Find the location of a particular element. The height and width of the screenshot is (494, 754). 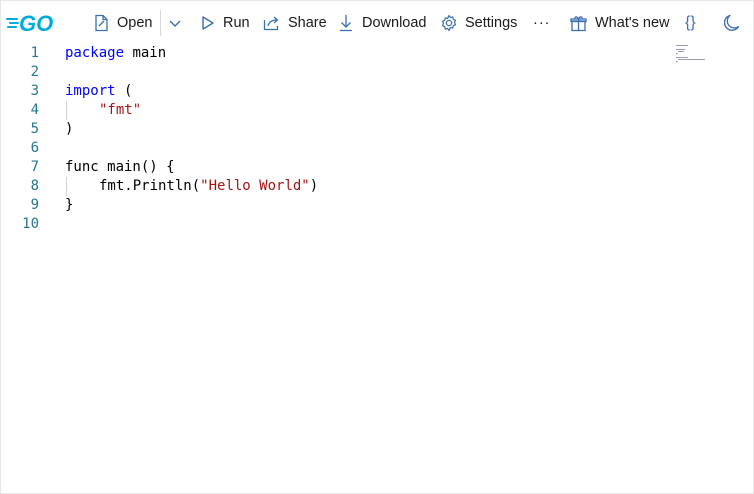

identifier-token: fmt.Println( is located at coordinates (150, 186).